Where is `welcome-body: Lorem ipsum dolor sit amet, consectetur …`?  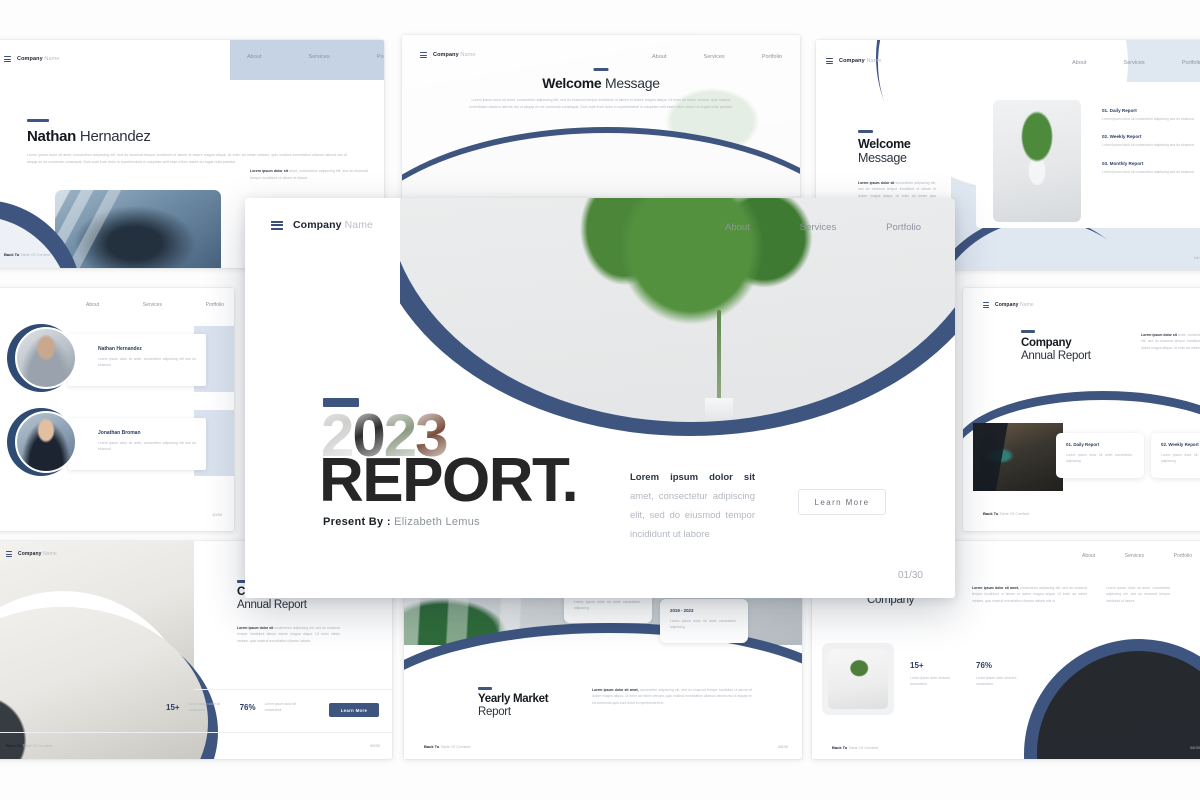
welcome-body: Lorem ipsum dolor sit amet, consectetur … is located at coordinates (601, 103).